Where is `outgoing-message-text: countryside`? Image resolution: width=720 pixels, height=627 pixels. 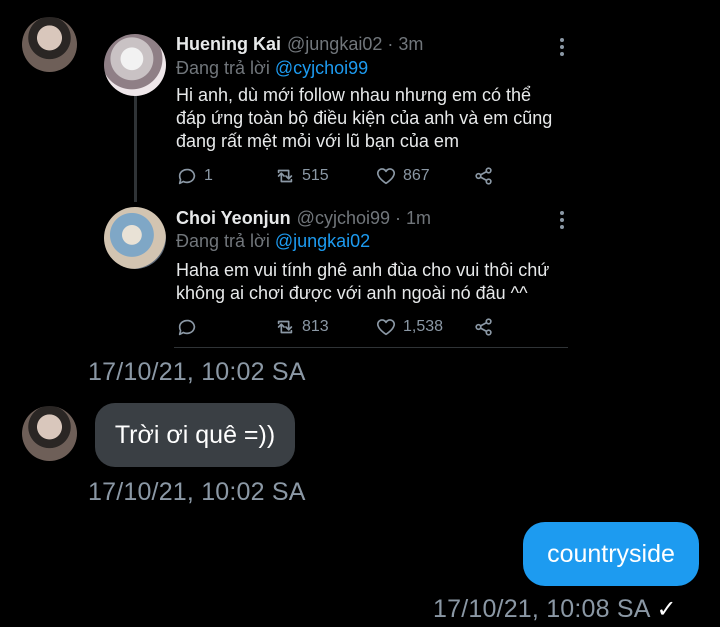
outgoing-message-text: countryside is located at coordinates (611, 553).